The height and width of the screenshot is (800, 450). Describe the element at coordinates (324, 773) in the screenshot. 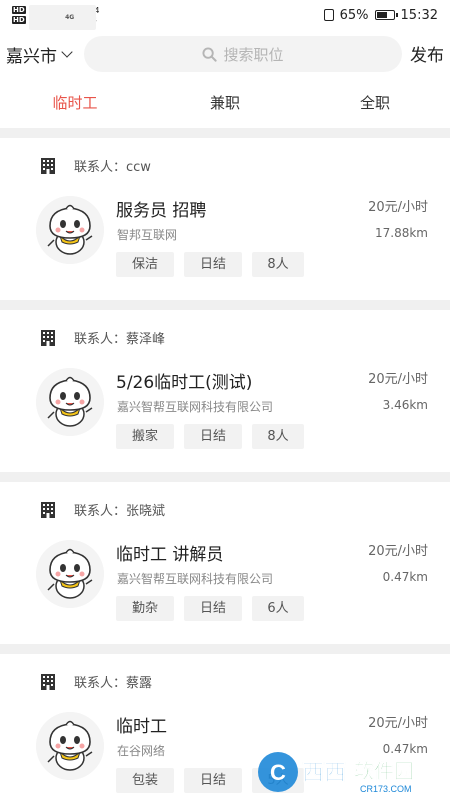

I see `svg-text: 西西` at that location.